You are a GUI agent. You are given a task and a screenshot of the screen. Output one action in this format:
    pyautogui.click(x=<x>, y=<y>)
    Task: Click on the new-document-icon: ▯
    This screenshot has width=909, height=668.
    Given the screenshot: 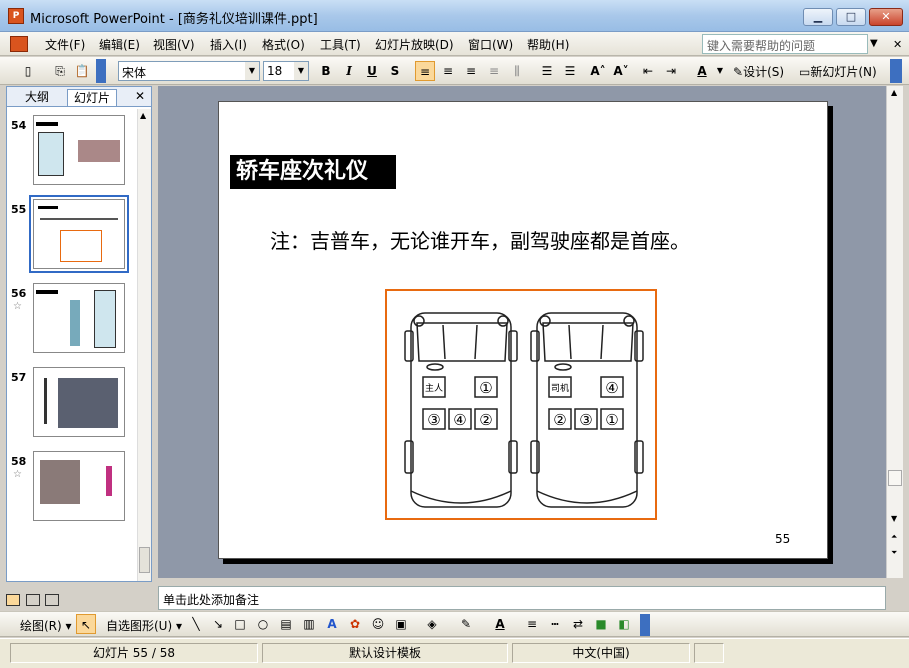 What is the action you would take?
    pyautogui.click(x=28, y=71)
    